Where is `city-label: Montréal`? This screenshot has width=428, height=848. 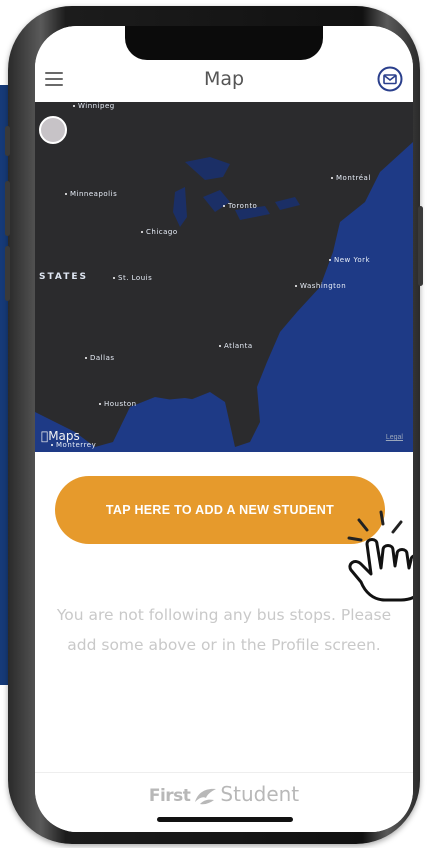 city-label: Montréal is located at coordinates (351, 178).